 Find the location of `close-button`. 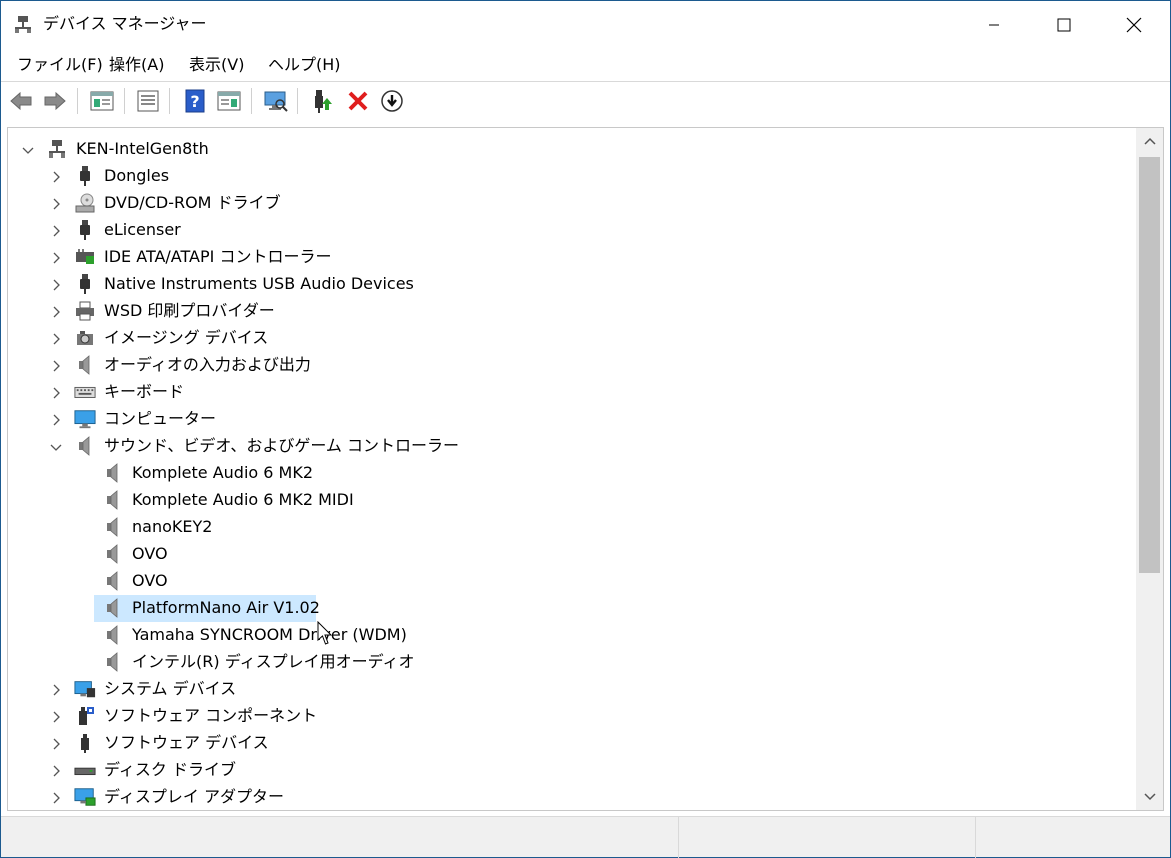

close-button is located at coordinates (1134, 24).